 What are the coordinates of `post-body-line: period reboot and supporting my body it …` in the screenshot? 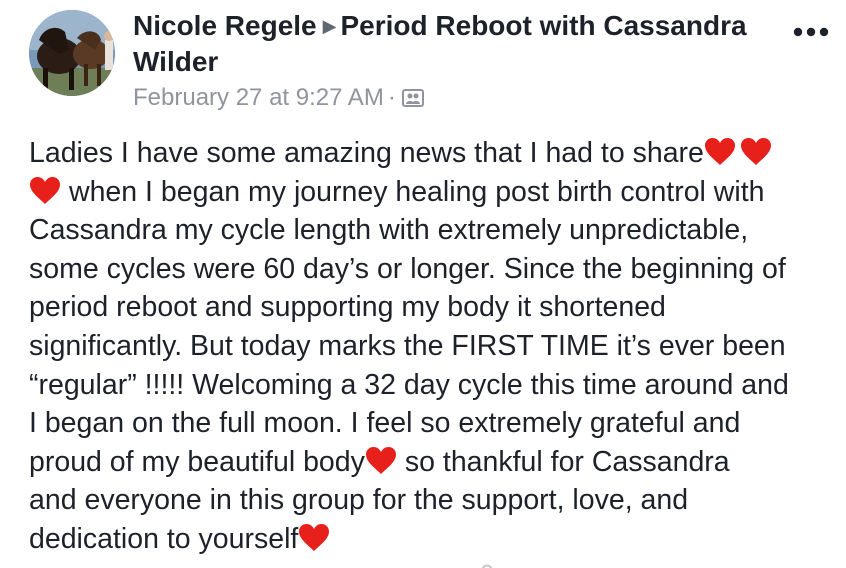 It's located at (436, 307).